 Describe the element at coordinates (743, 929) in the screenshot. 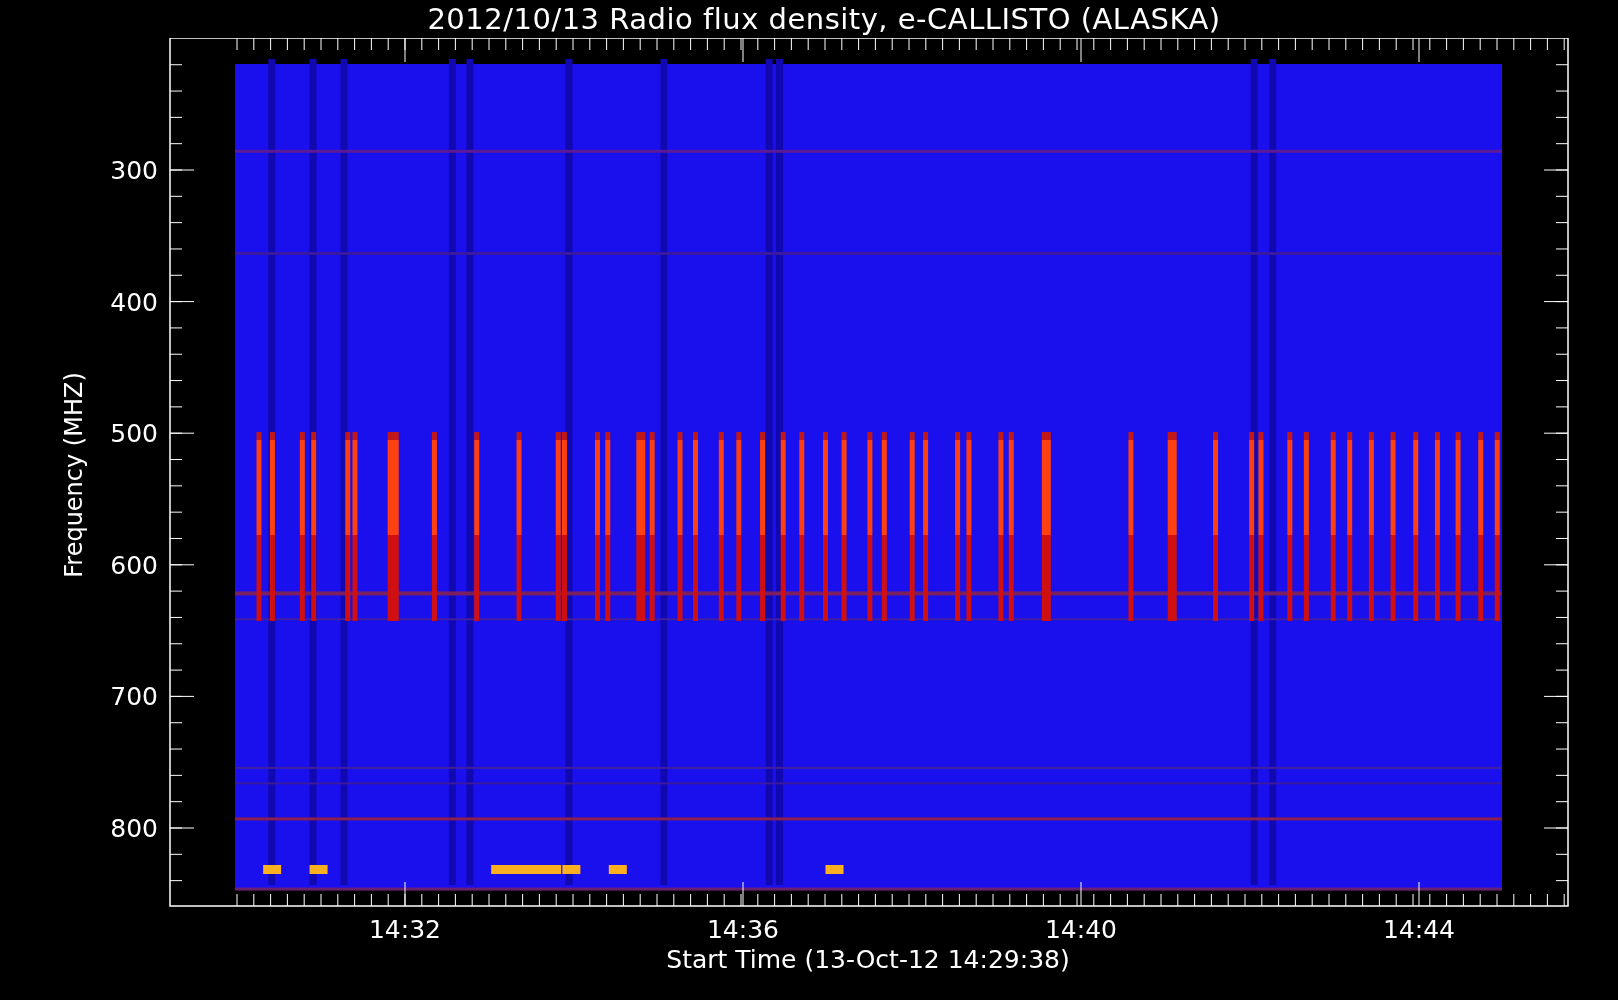

I see `x-tick-label: 14:36` at that location.